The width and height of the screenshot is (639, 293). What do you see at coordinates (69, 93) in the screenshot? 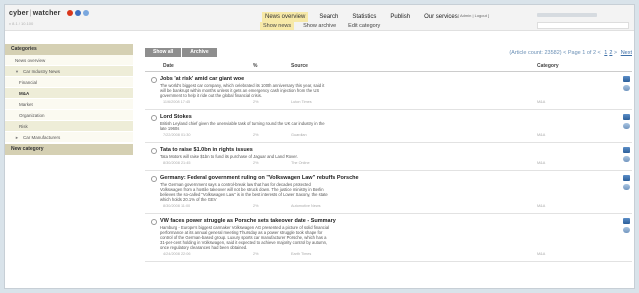
I see `sidebar-item: M&A` at bounding box center [69, 93].